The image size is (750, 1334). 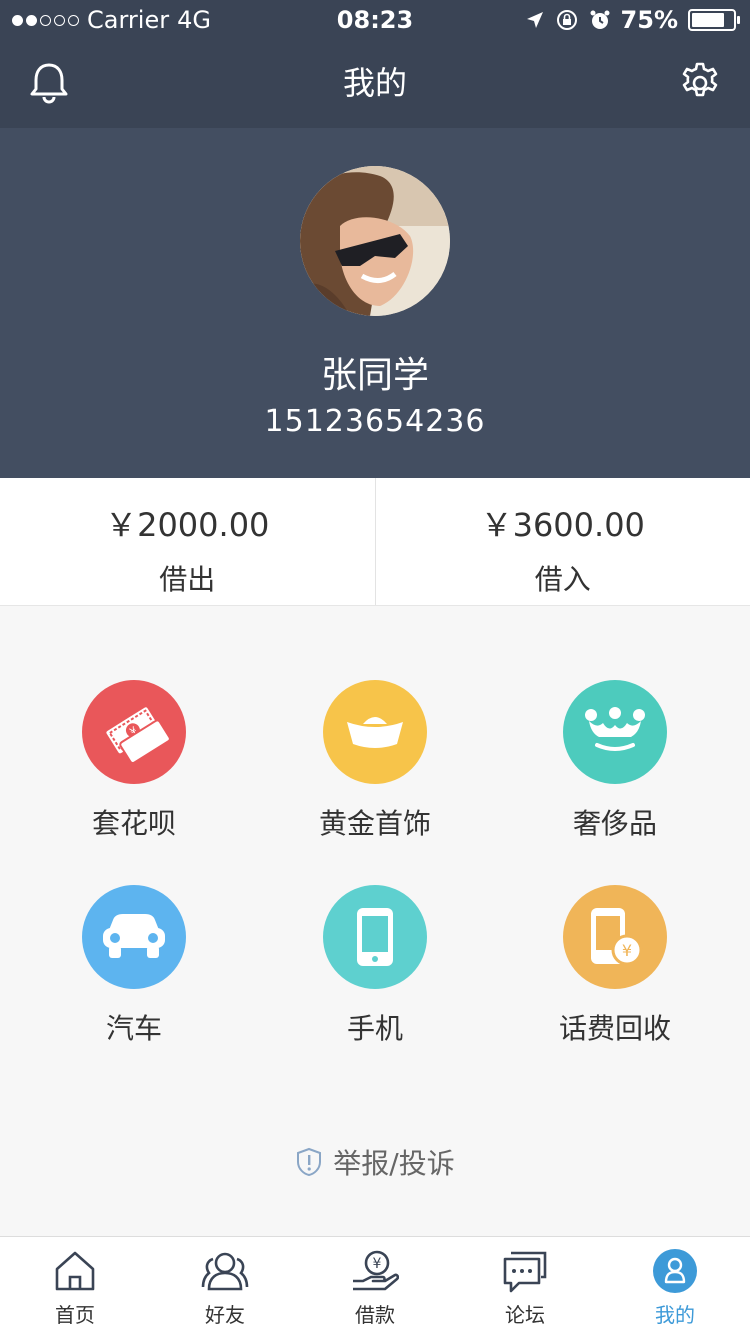 I want to click on service-car: 汽车, so click(x=134, y=928).